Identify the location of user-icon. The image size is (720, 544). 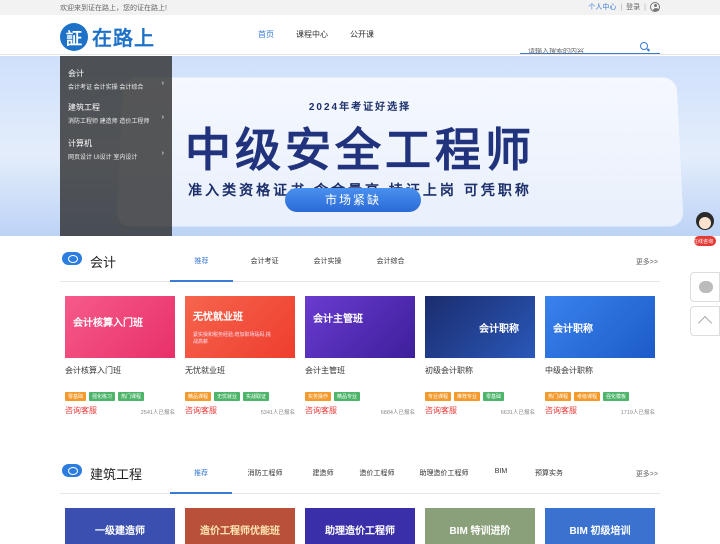
(655, 7).